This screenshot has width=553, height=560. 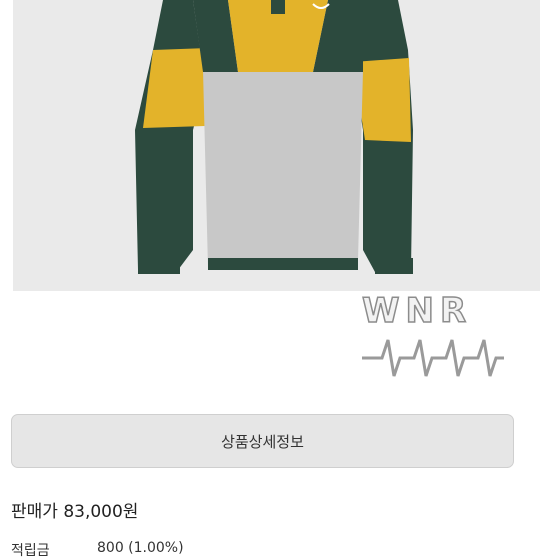 I want to click on left-cuff, so click(x=159, y=266).